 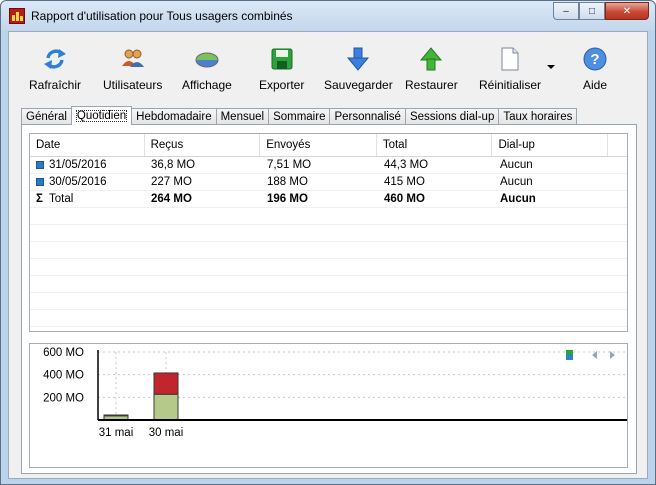 What do you see at coordinates (592, 11) in the screenshot?
I see `maximize-button: □` at bounding box center [592, 11].